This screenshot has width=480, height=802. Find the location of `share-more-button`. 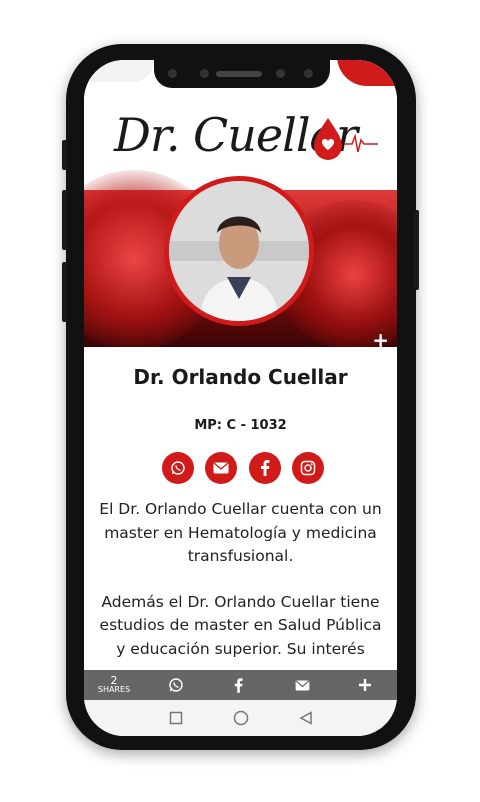

share-more-button is located at coordinates (365, 685).